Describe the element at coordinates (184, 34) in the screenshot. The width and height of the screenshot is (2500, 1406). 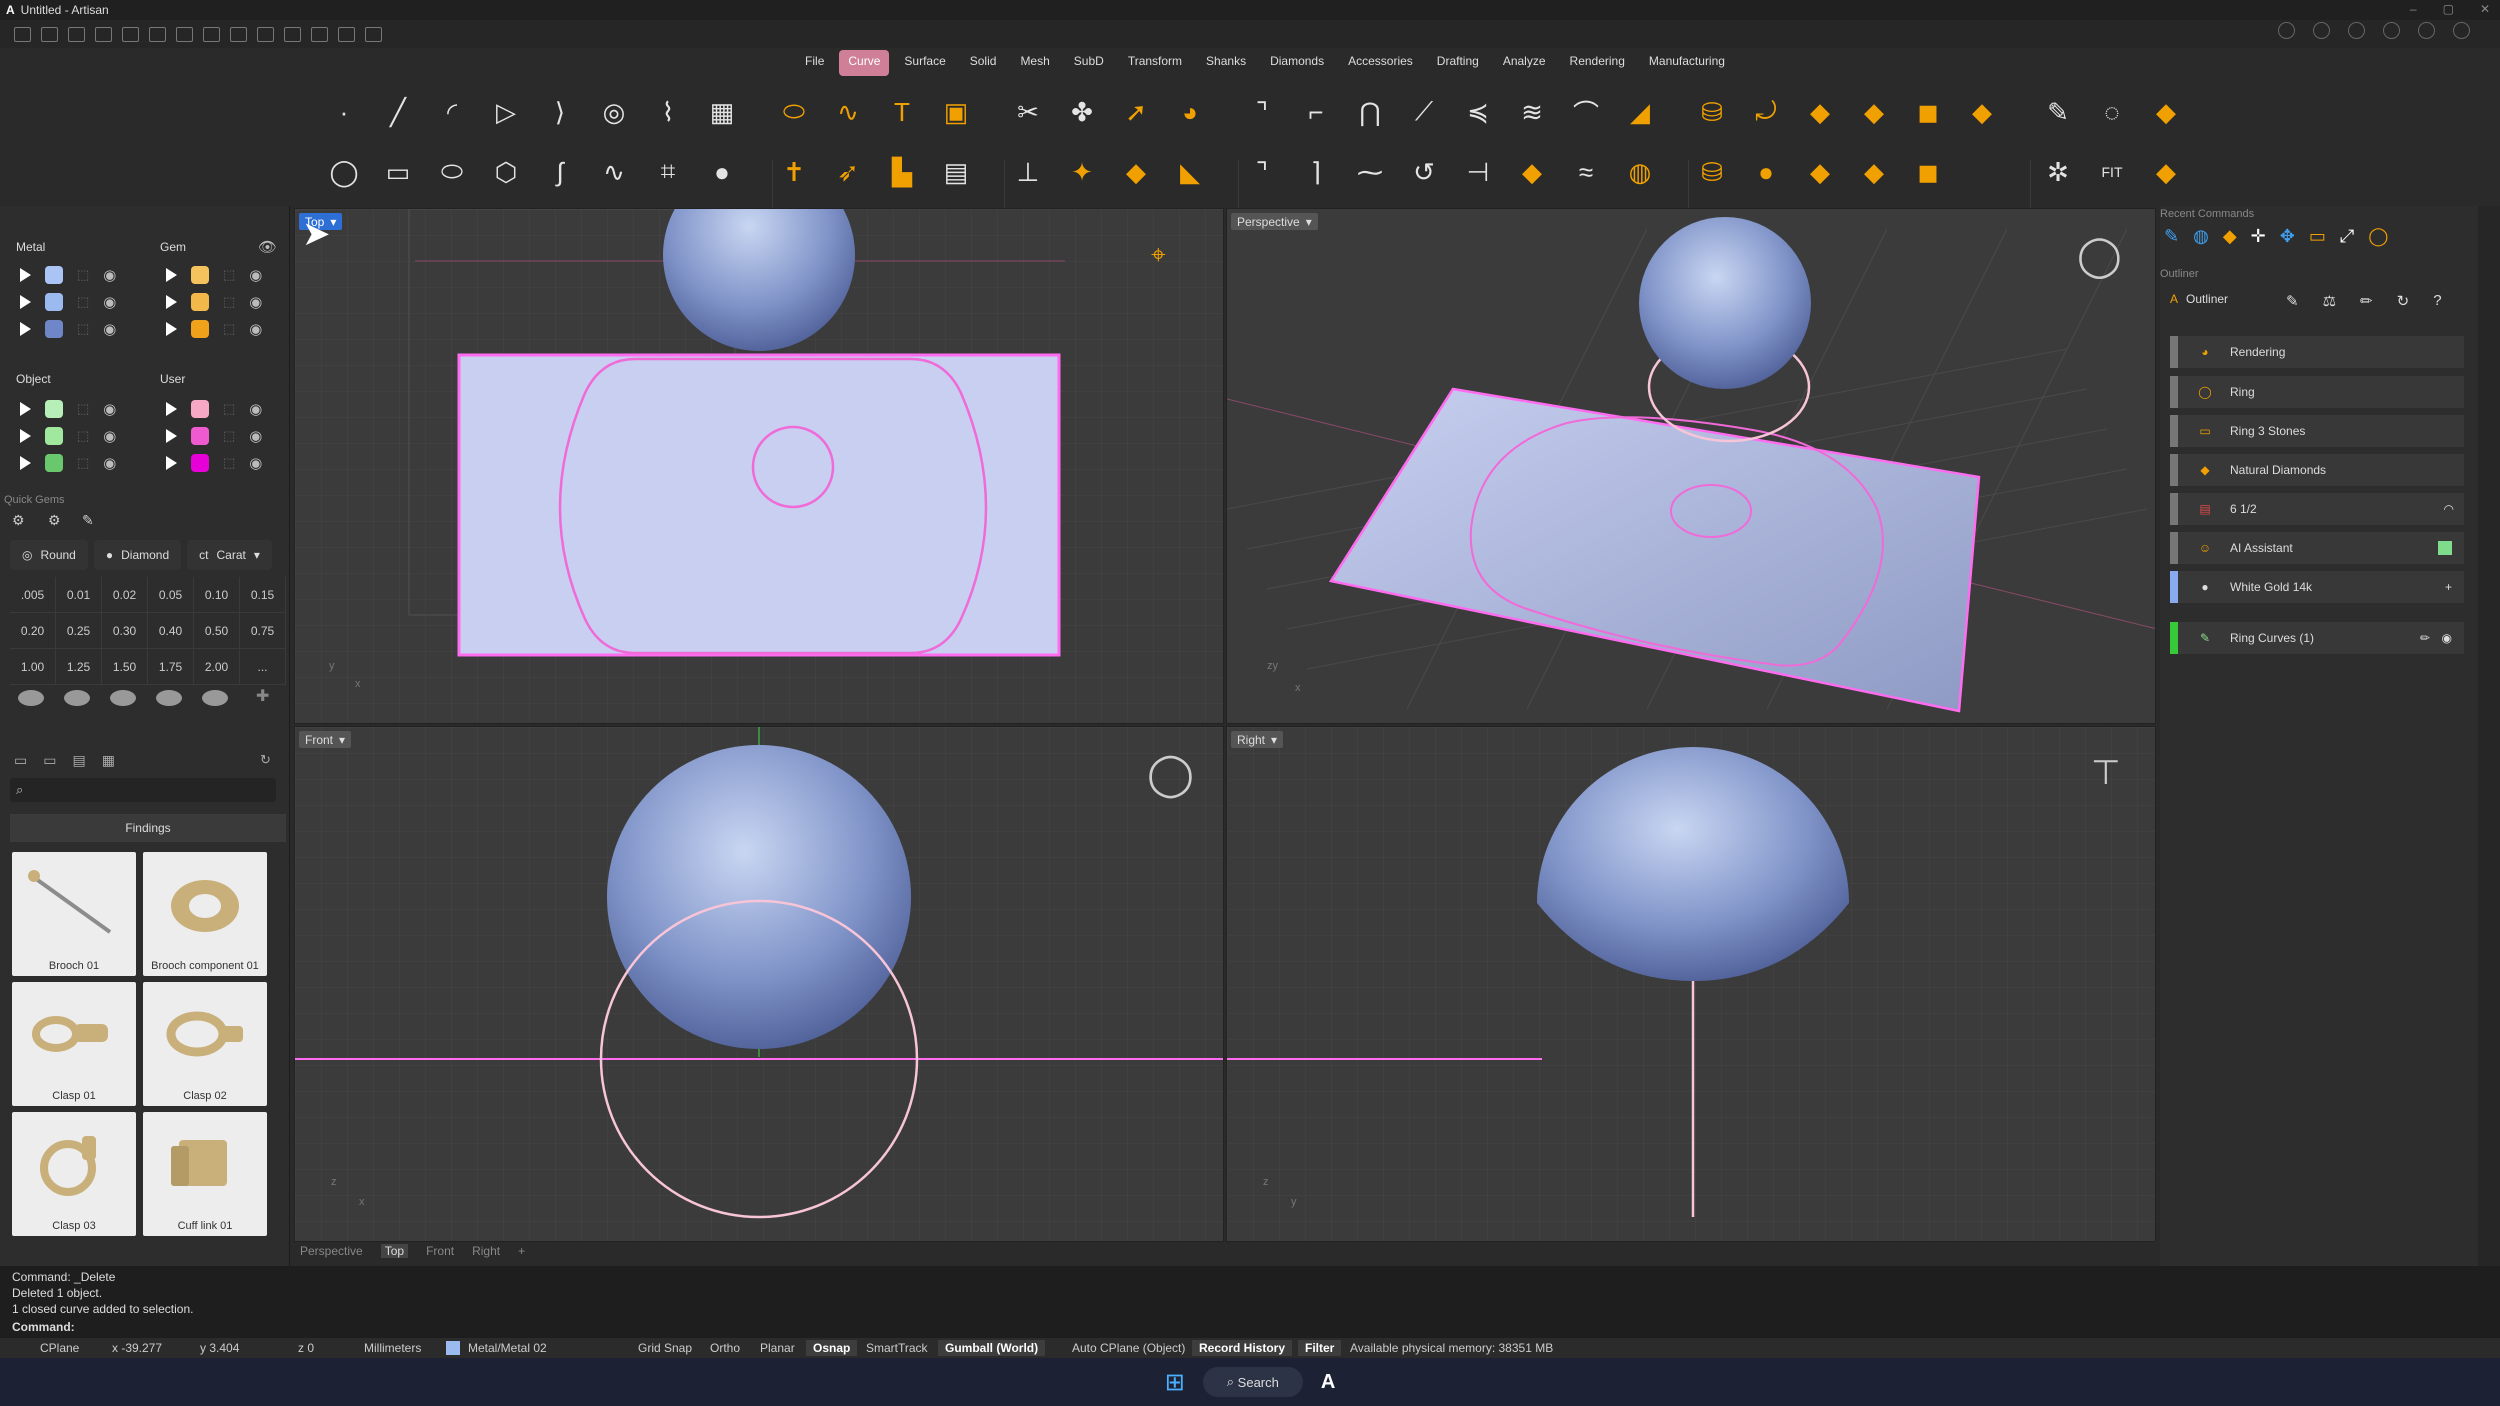
I see `save-icon` at that location.